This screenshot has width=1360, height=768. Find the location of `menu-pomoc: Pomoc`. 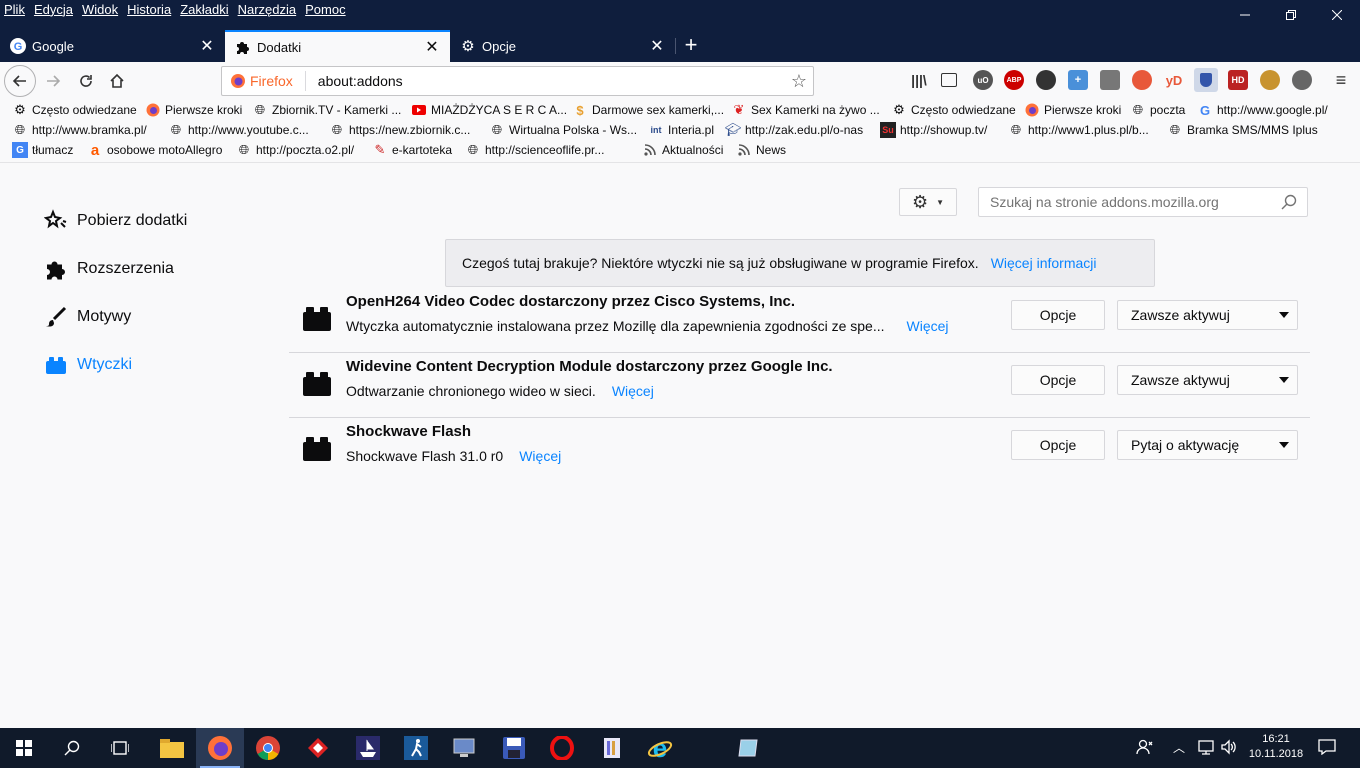

menu-pomoc: Pomoc is located at coordinates (325, 9).